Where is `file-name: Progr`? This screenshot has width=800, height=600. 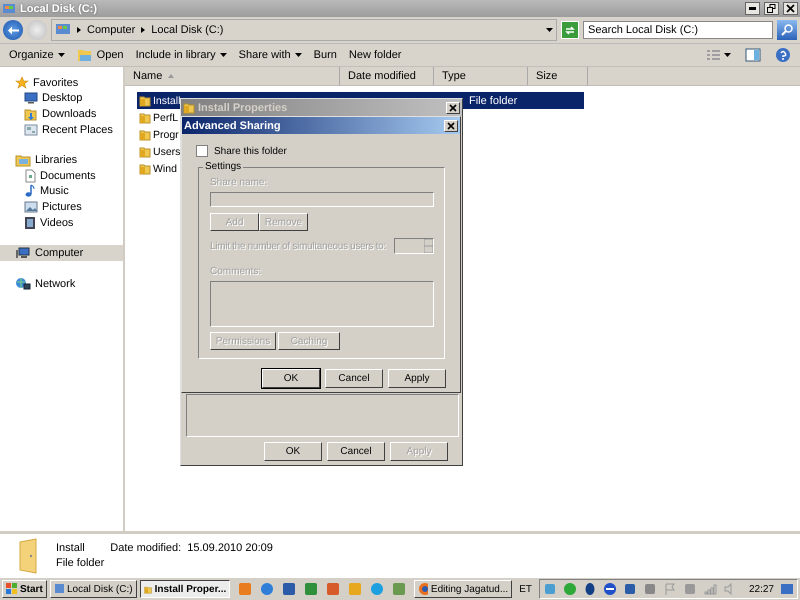
file-name: Progr is located at coordinates (166, 134).